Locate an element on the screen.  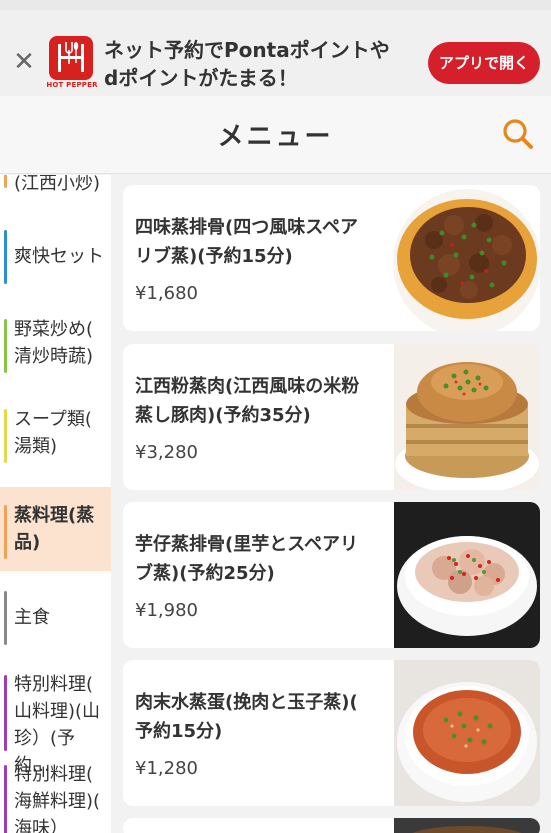
menu-item-name-line: 四味蒸排骨(四つ風味スペア is located at coordinates (246, 227).